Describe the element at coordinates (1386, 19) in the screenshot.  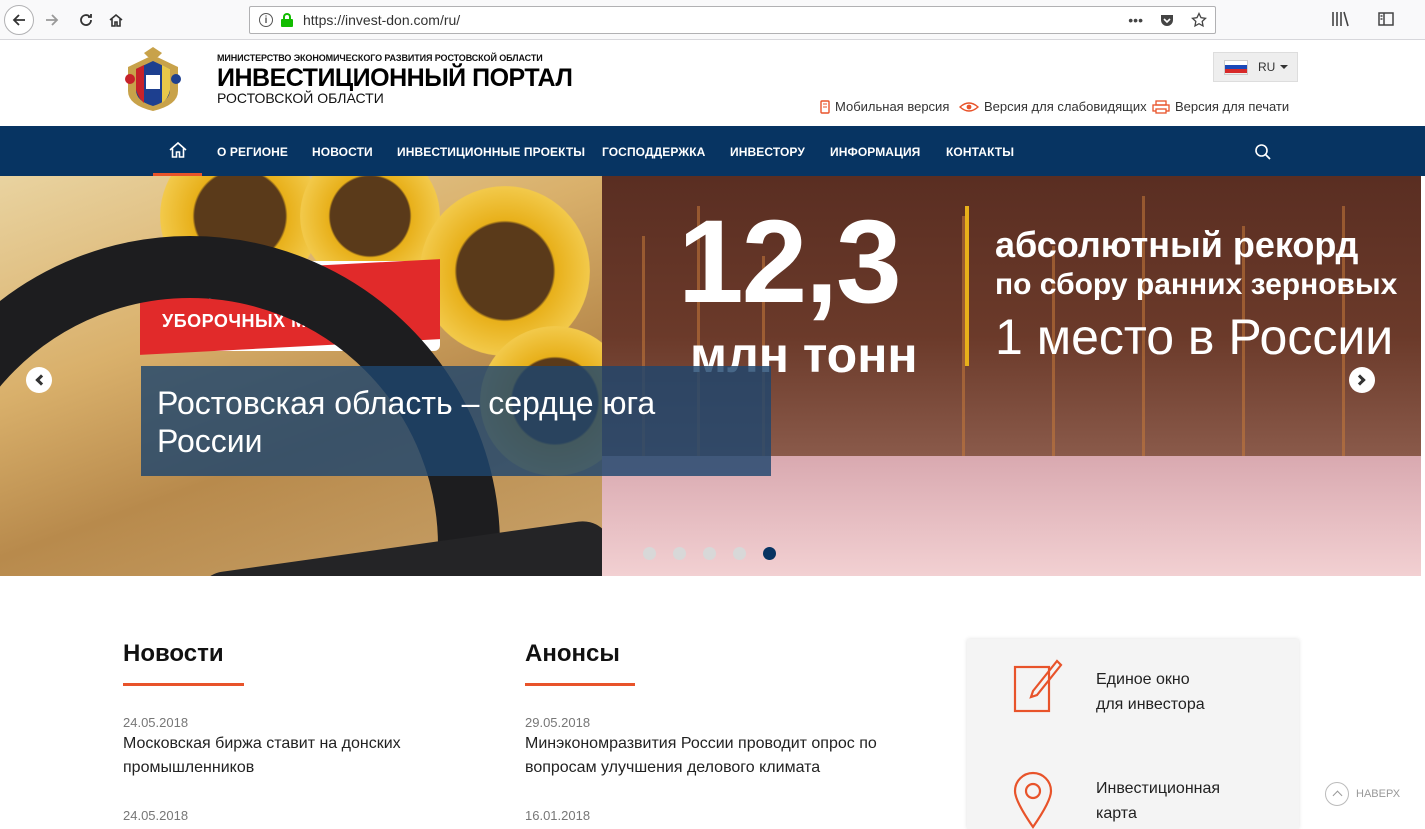
I see `sidebar-icon` at that location.